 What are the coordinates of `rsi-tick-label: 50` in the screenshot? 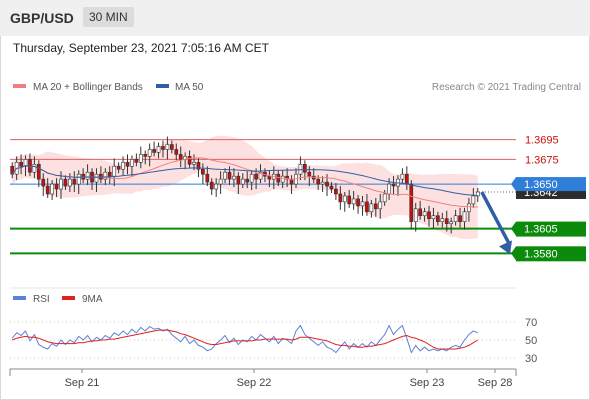 It's located at (531, 341).